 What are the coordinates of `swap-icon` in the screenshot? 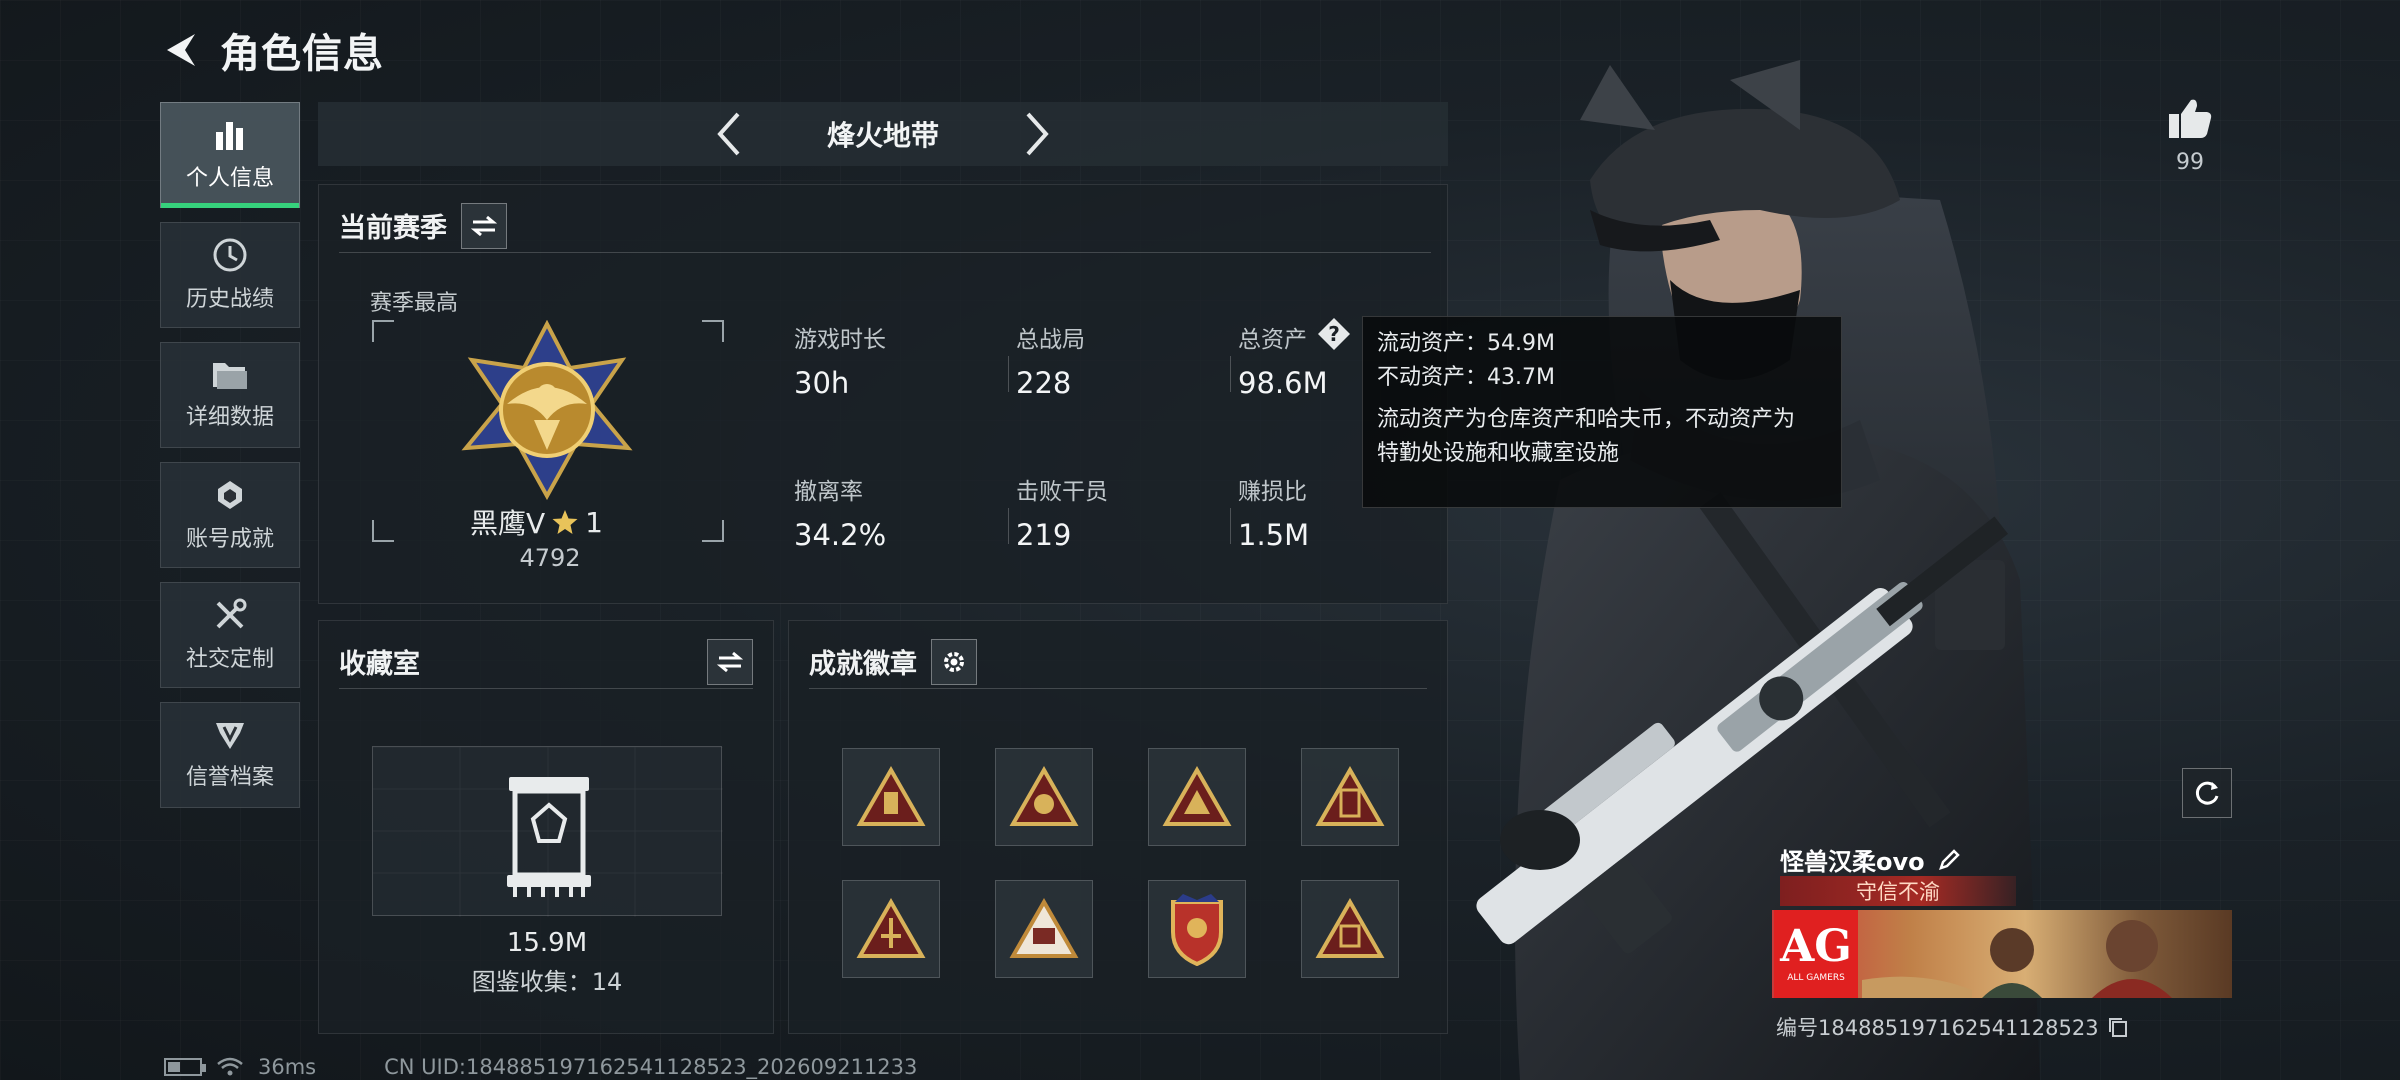 It's located at (484, 225).